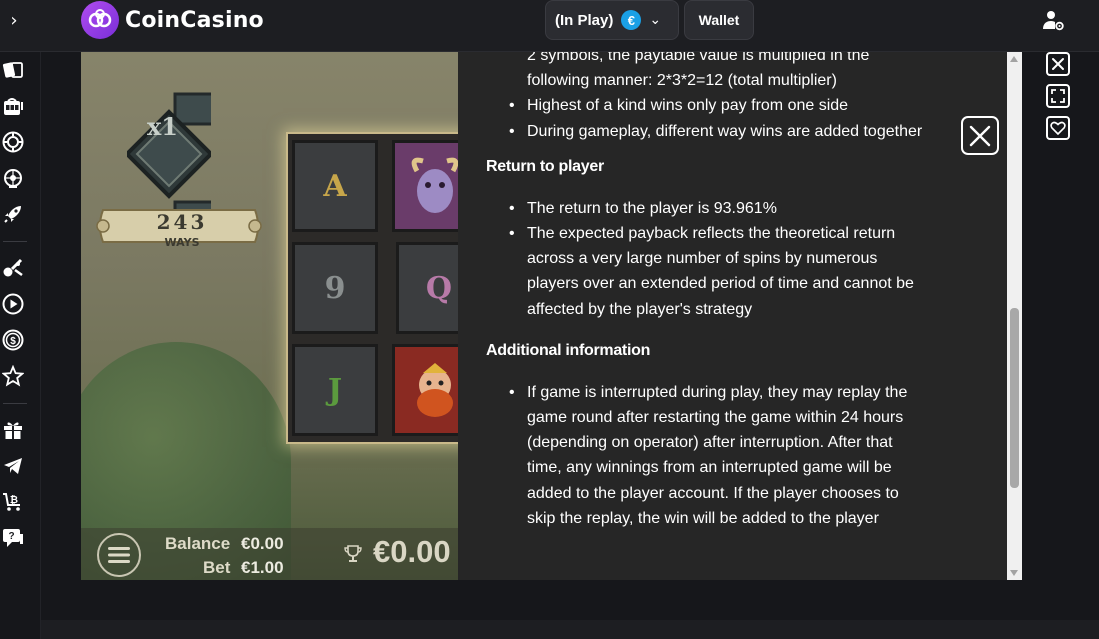 This screenshot has height=639, width=1099. What do you see at coordinates (412, 551) in the screenshot?
I see `win-amount: €0.00` at bounding box center [412, 551].